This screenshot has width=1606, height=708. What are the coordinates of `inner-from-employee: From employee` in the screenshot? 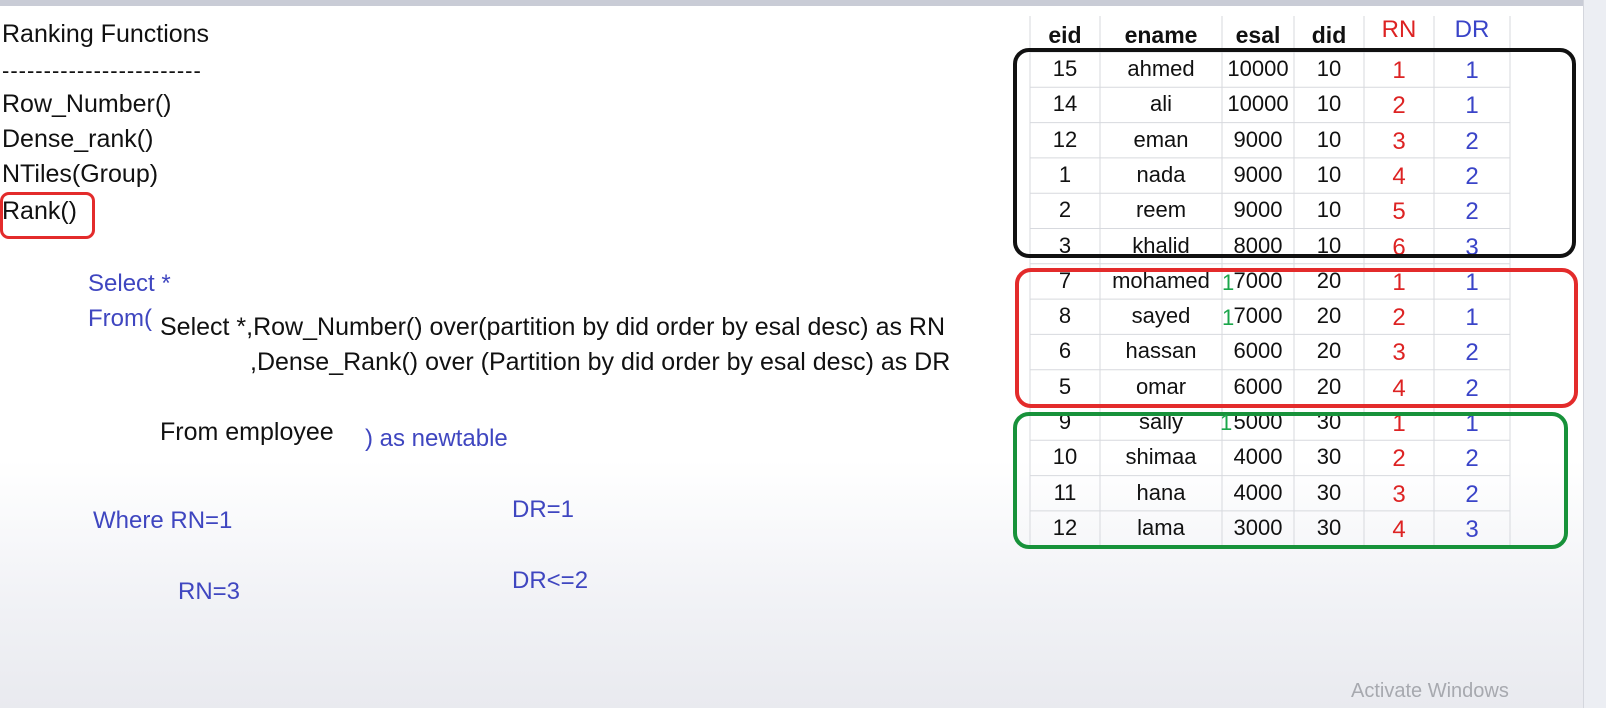 It's located at (247, 432).